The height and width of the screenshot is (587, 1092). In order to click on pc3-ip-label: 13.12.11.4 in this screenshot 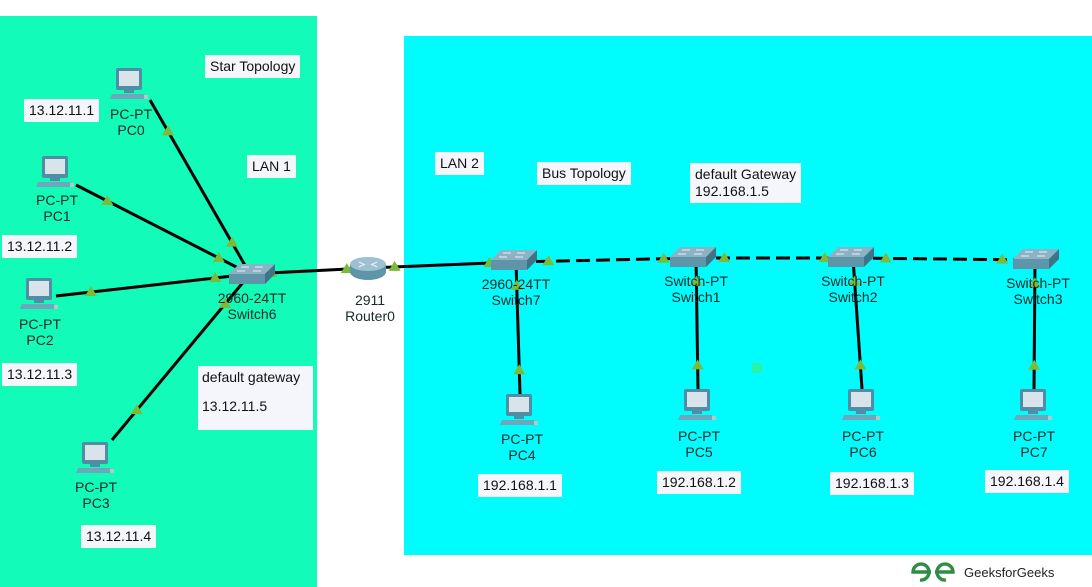, I will do `click(119, 536)`.